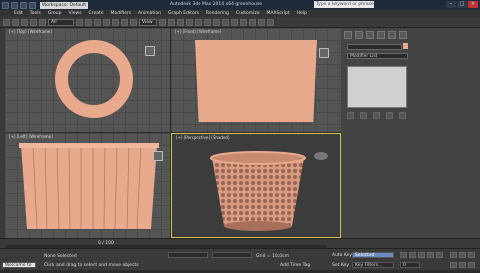  I want to click on basket-left-shape, so click(89, 186).